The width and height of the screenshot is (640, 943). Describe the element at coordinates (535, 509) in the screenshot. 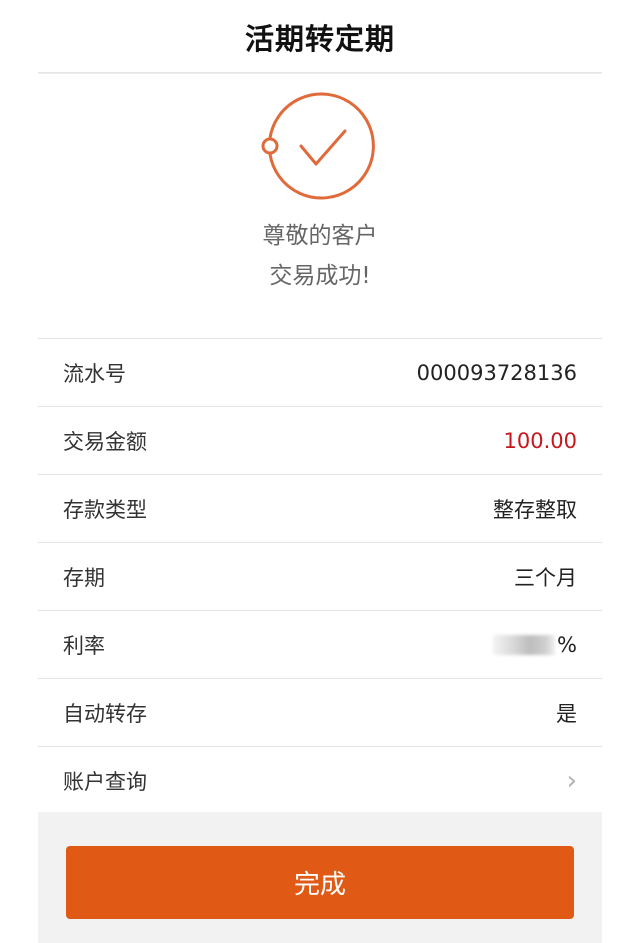

I see `deposit-type-value: 整存整取` at that location.